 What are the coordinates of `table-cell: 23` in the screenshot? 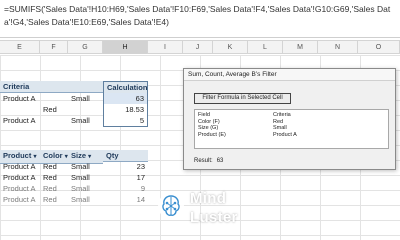 It's located at (125, 166).